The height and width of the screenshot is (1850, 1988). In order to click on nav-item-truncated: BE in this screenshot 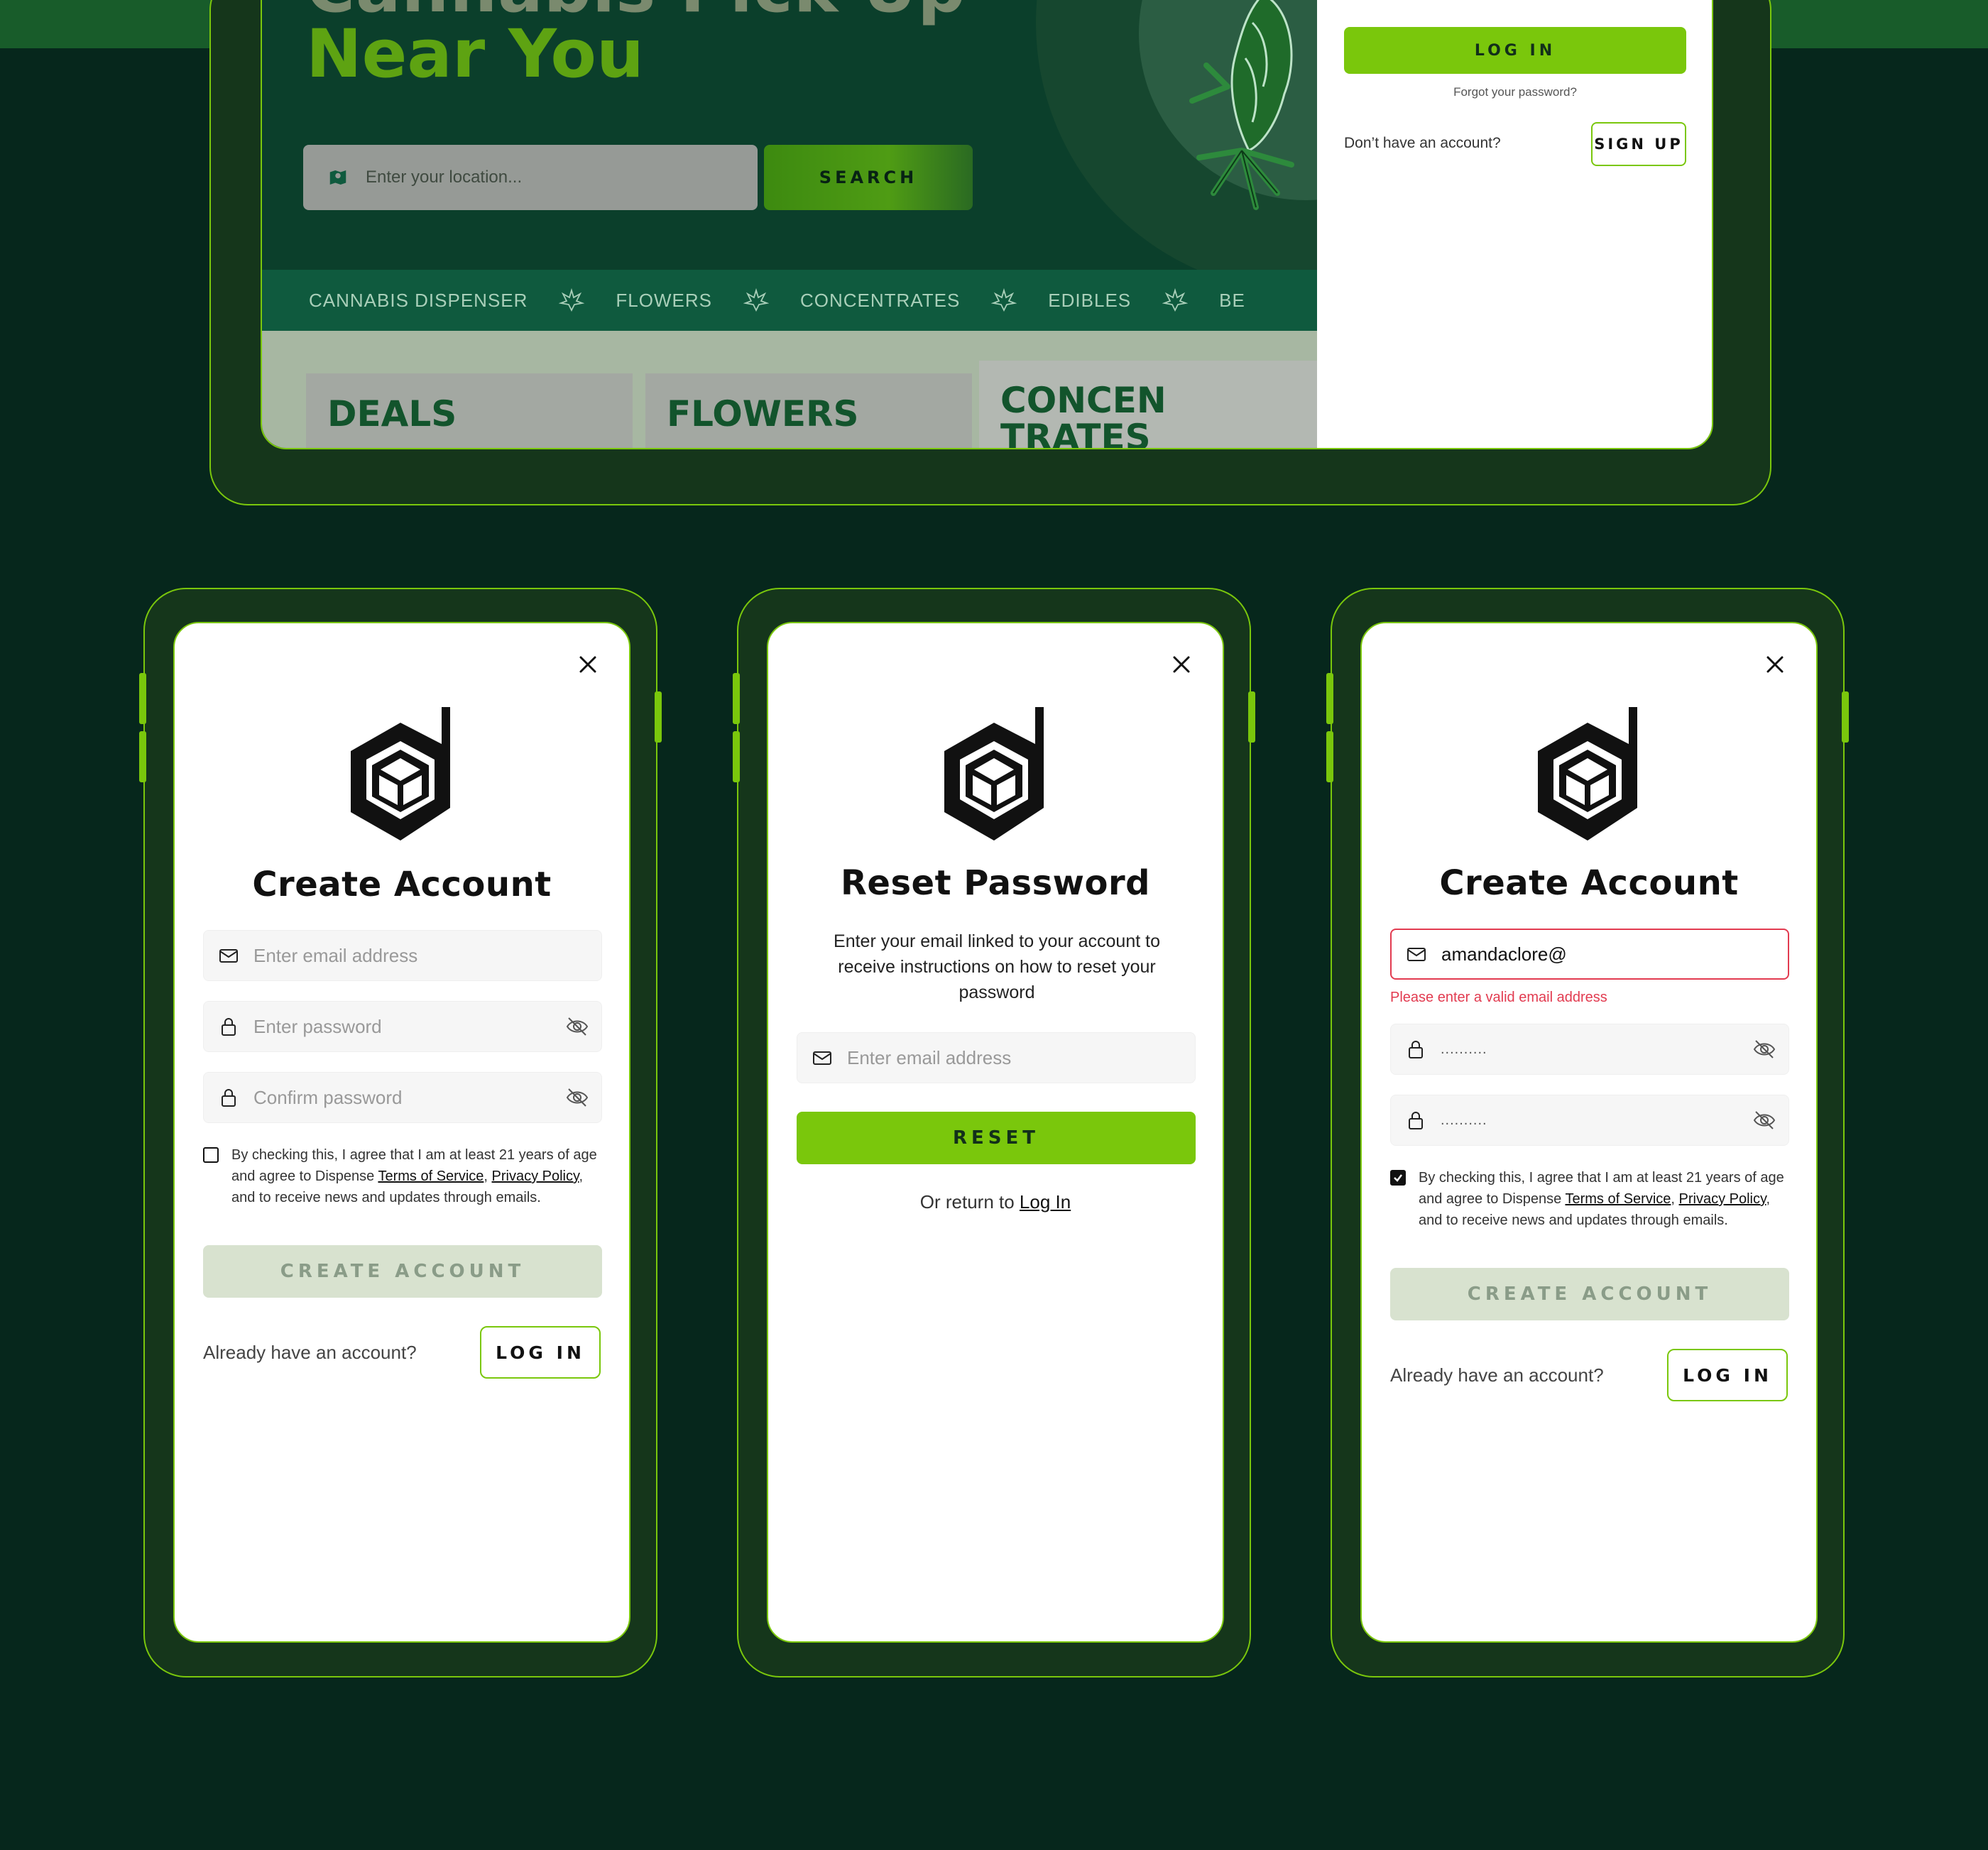, I will do `click(1232, 301)`.